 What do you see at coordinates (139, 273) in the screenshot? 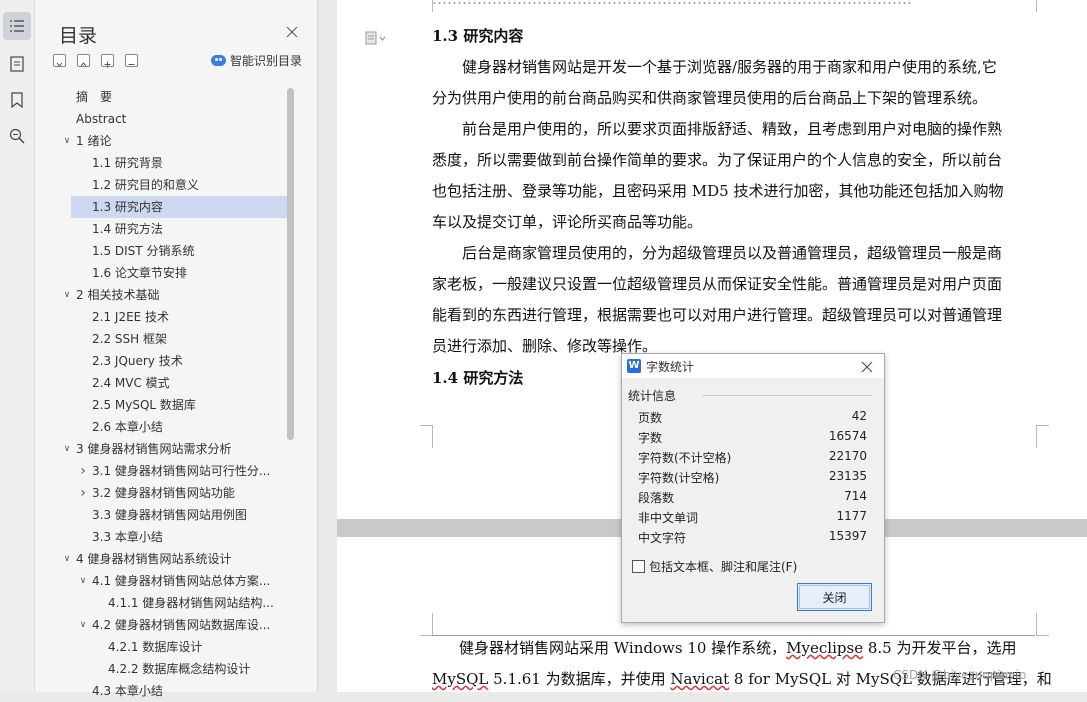
I see `toc-item-label: 1.6 论文章节安排` at bounding box center [139, 273].